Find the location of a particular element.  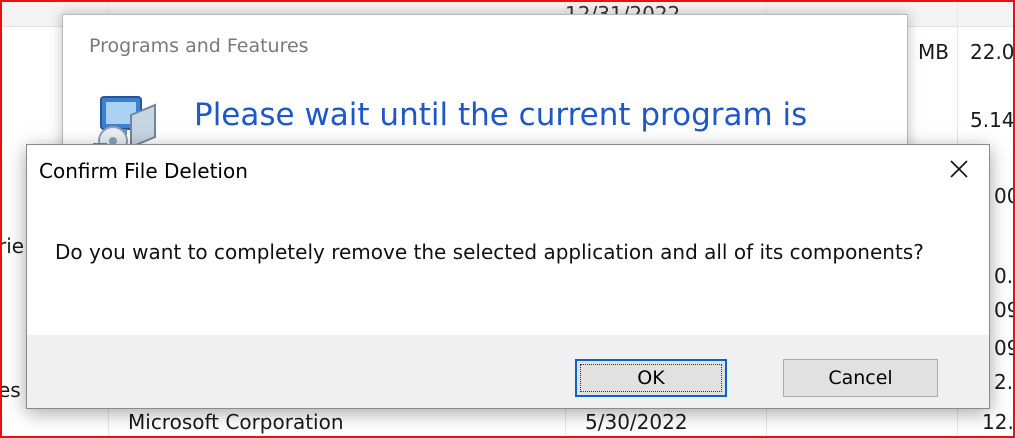

installed-on-cell: 5/30/2022 is located at coordinates (636, 422).